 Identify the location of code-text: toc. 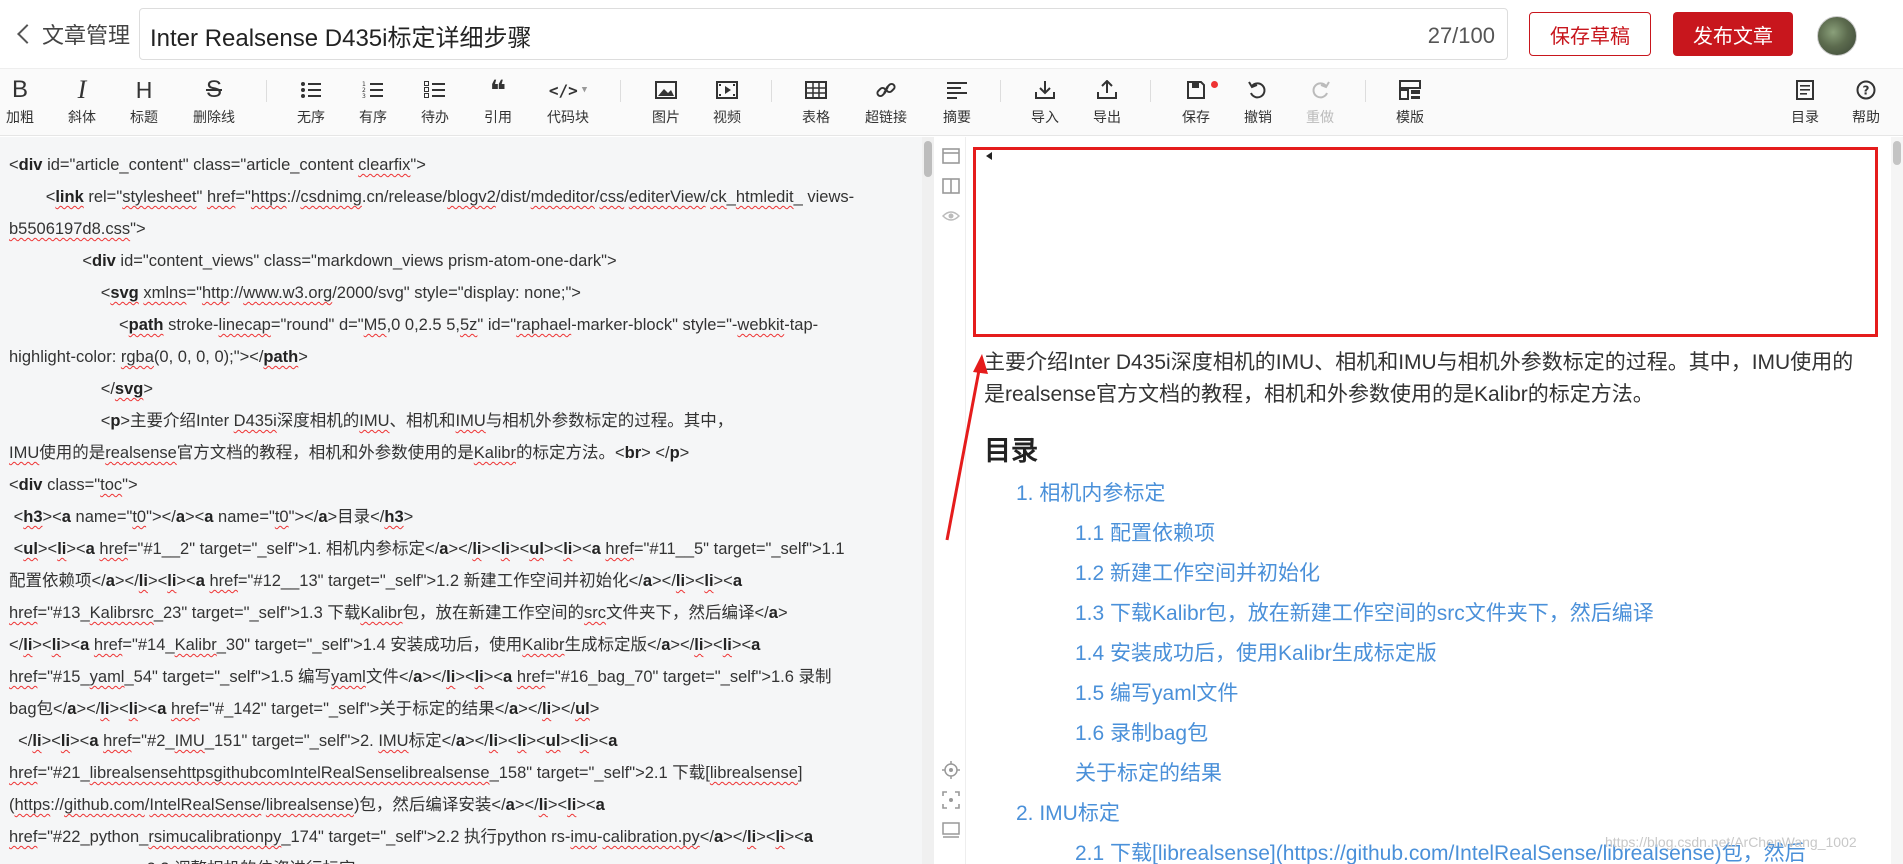
(111, 485).